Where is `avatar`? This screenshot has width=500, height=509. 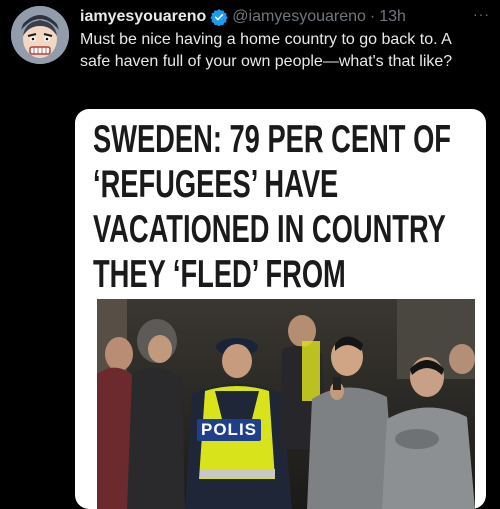
avatar is located at coordinates (40, 35).